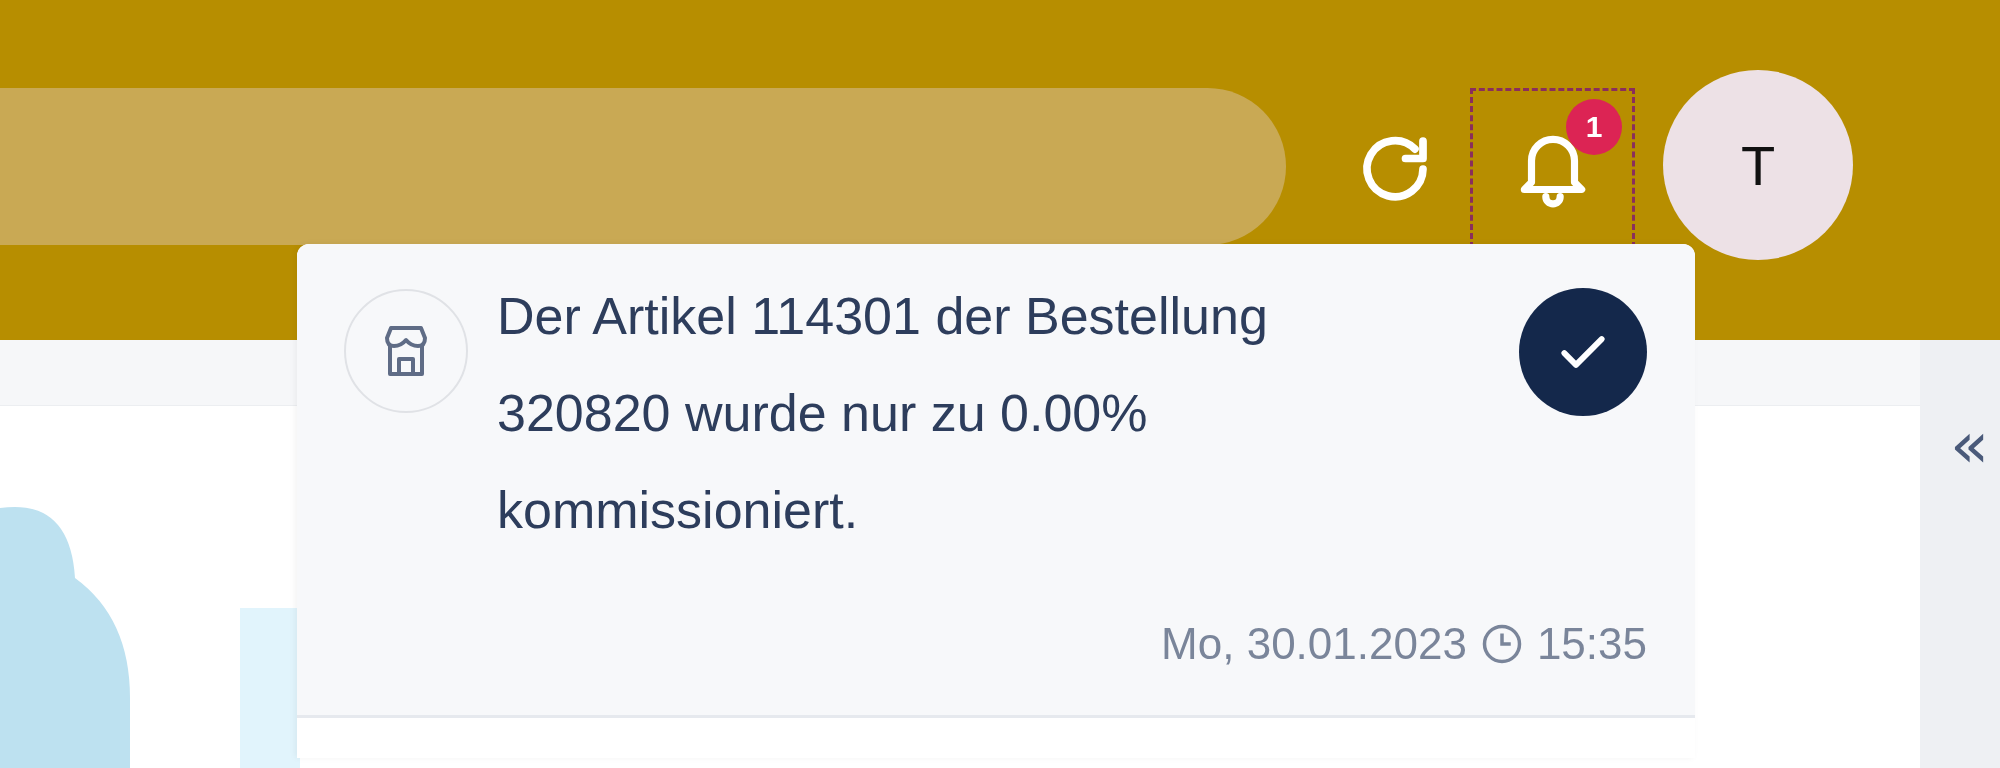 This screenshot has height=768, width=2000. What do you see at coordinates (1594, 127) in the screenshot?
I see `notification-count: 1` at bounding box center [1594, 127].